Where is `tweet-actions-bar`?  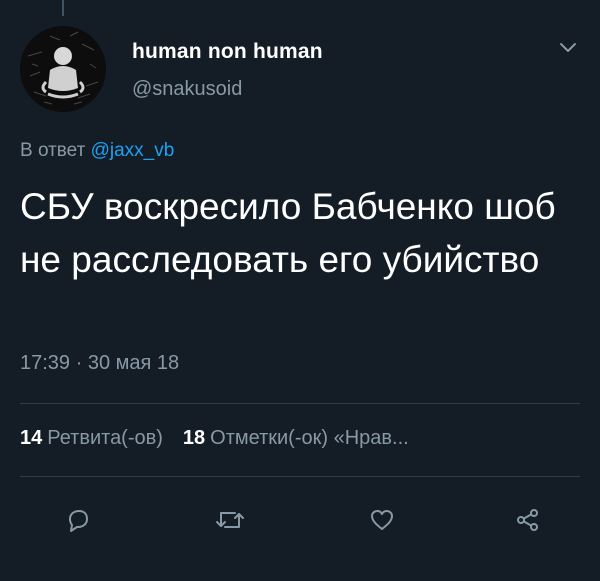 tweet-actions-bar is located at coordinates (300, 520).